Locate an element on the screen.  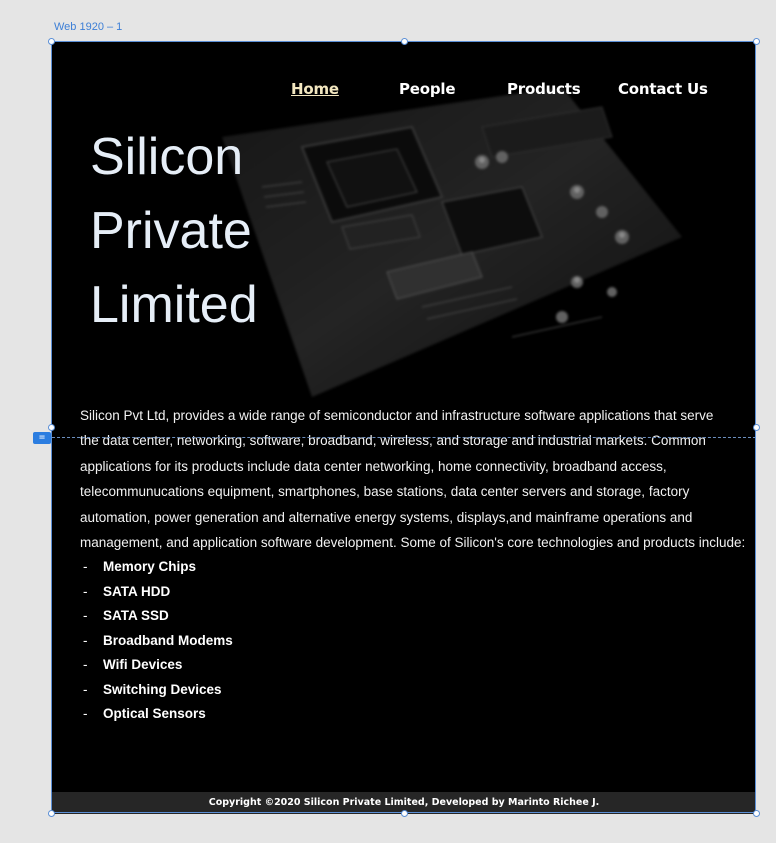
list-item: - Wifi Devices is located at coordinates (156, 665).